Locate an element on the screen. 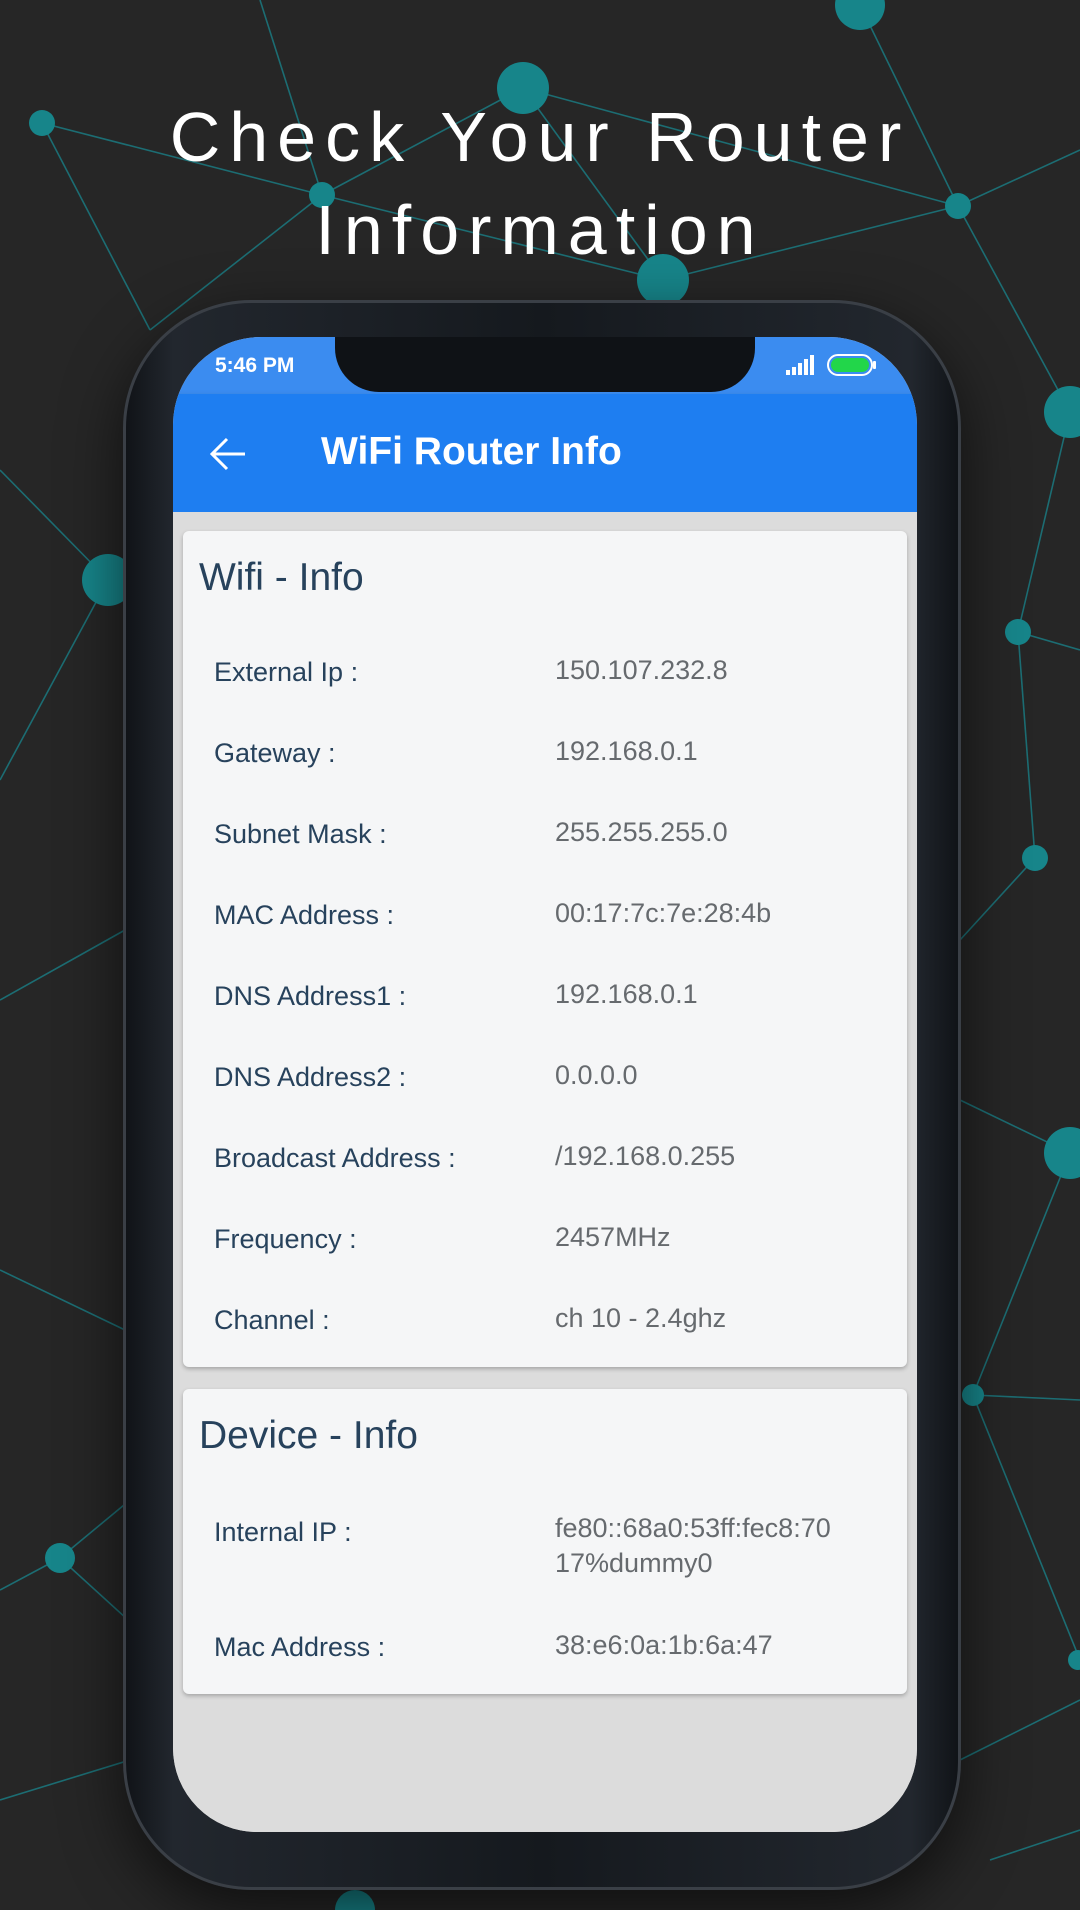 This screenshot has height=1910, width=1080. status-time: 5:46 PM is located at coordinates (255, 365).